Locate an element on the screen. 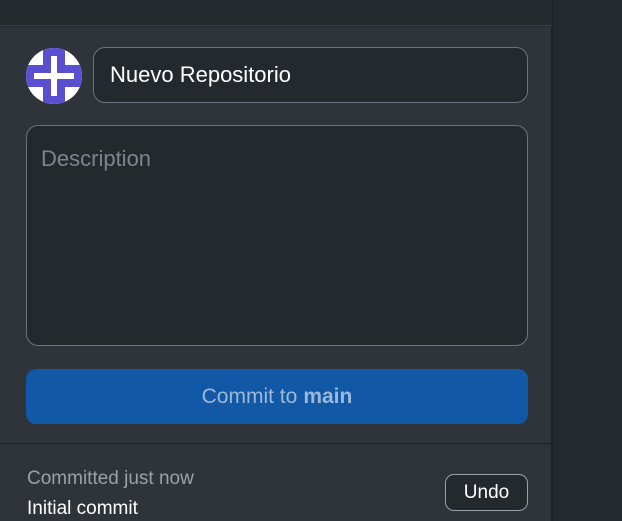 Image resolution: width=622 pixels, height=521 pixels. commit-branch-name: main is located at coordinates (328, 396).